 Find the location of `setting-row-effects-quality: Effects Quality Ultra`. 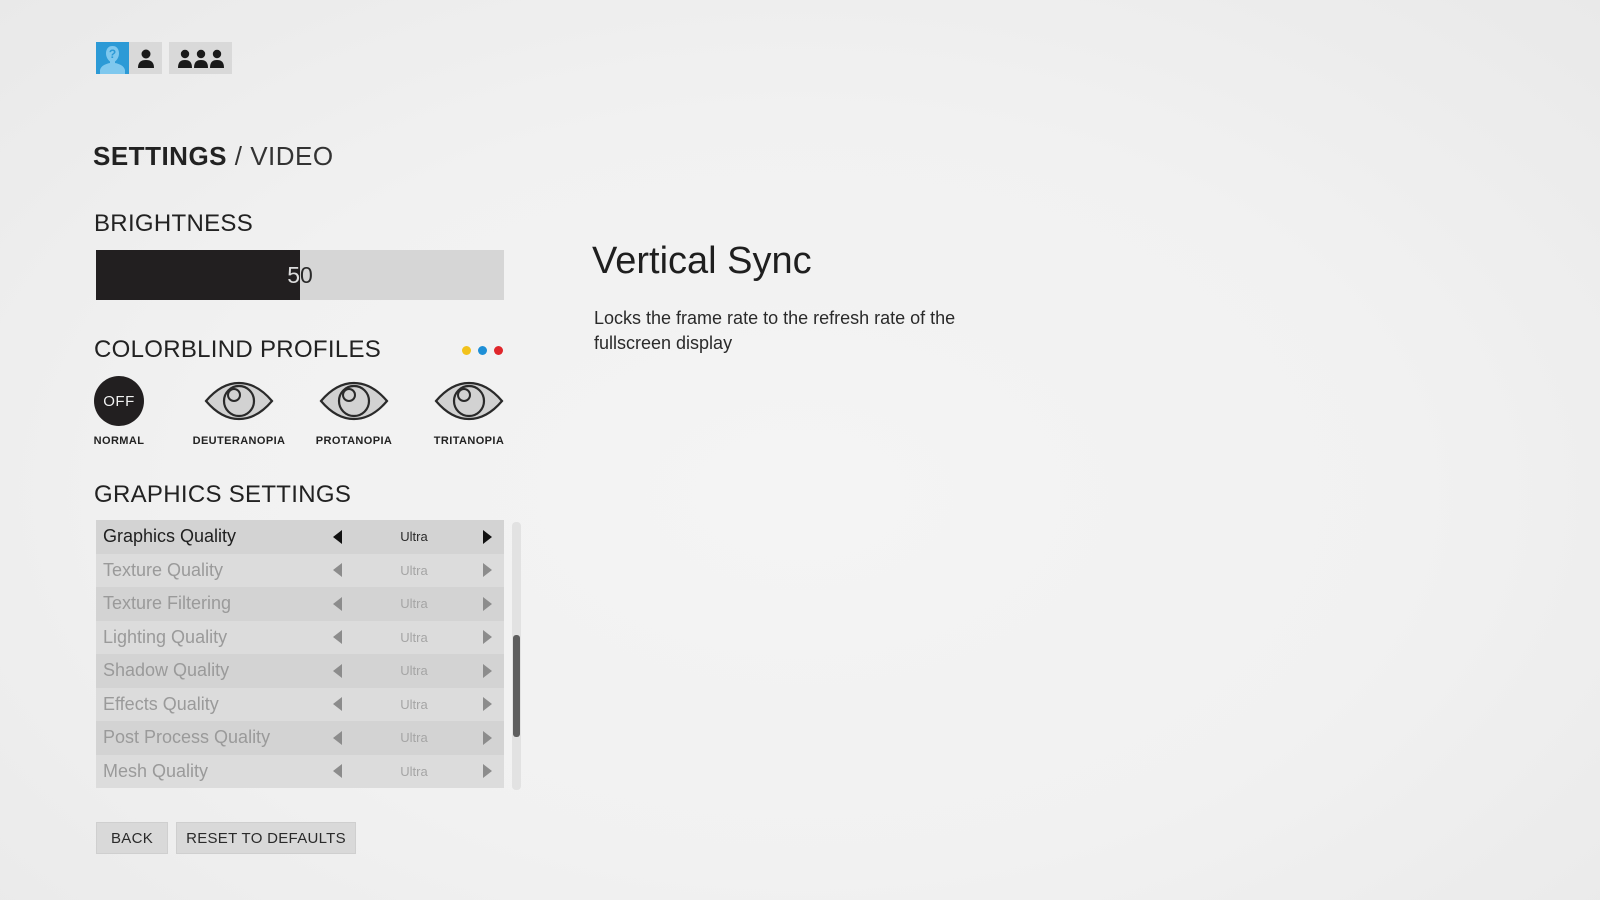

setting-row-effects-quality: Effects Quality Ultra is located at coordinates (300, 704).